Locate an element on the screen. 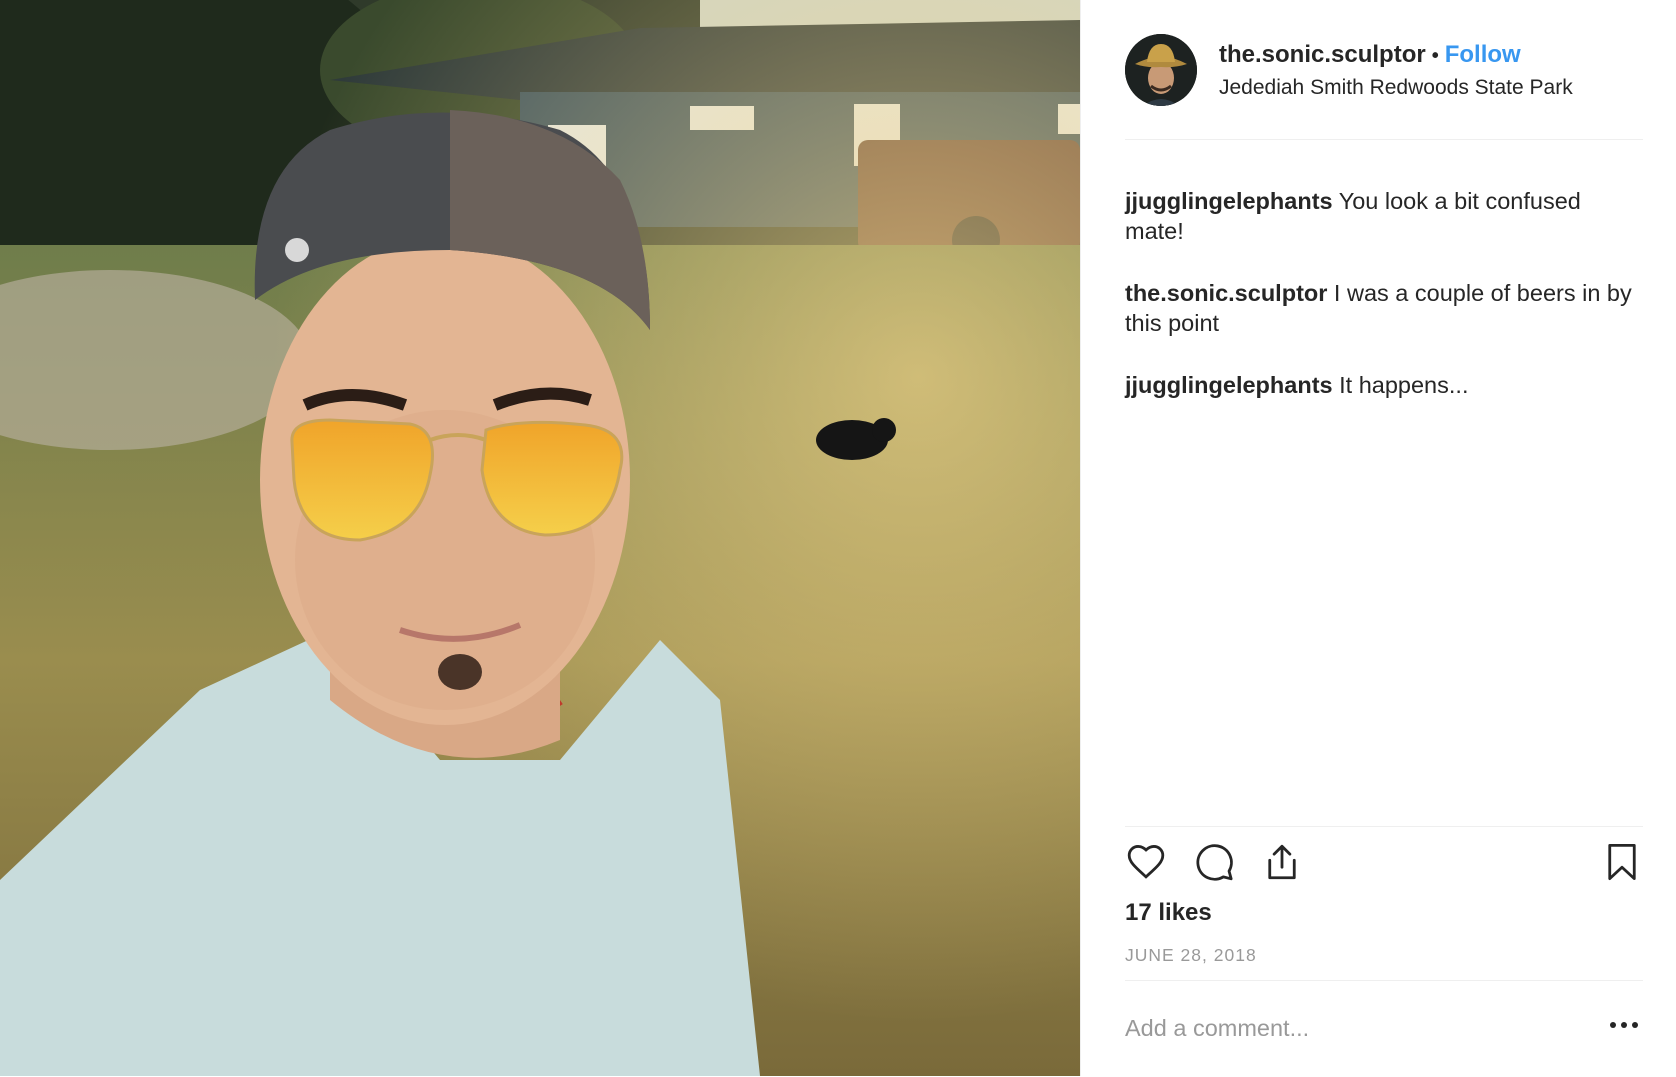 The height and width of the screenshot is (1077, 1676). comment-bubble-icon-glyph is located at coordinates (1214, 862).